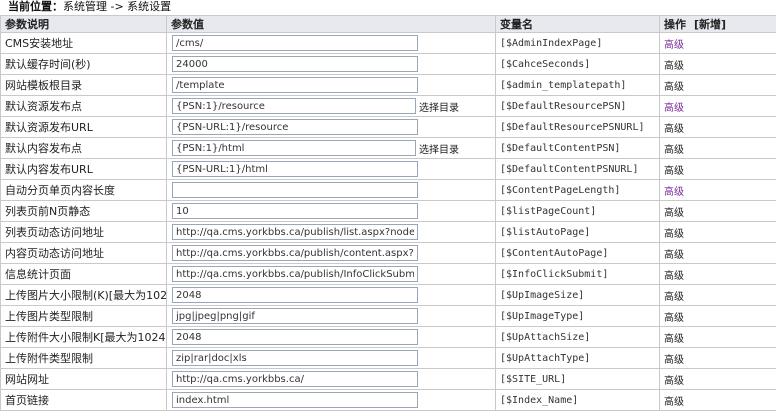 The image size is (776, 420). Describe the element at coordinates (577, 85) in the screenshot. I see `variable-name: [$admin_templatepath]` at that location.